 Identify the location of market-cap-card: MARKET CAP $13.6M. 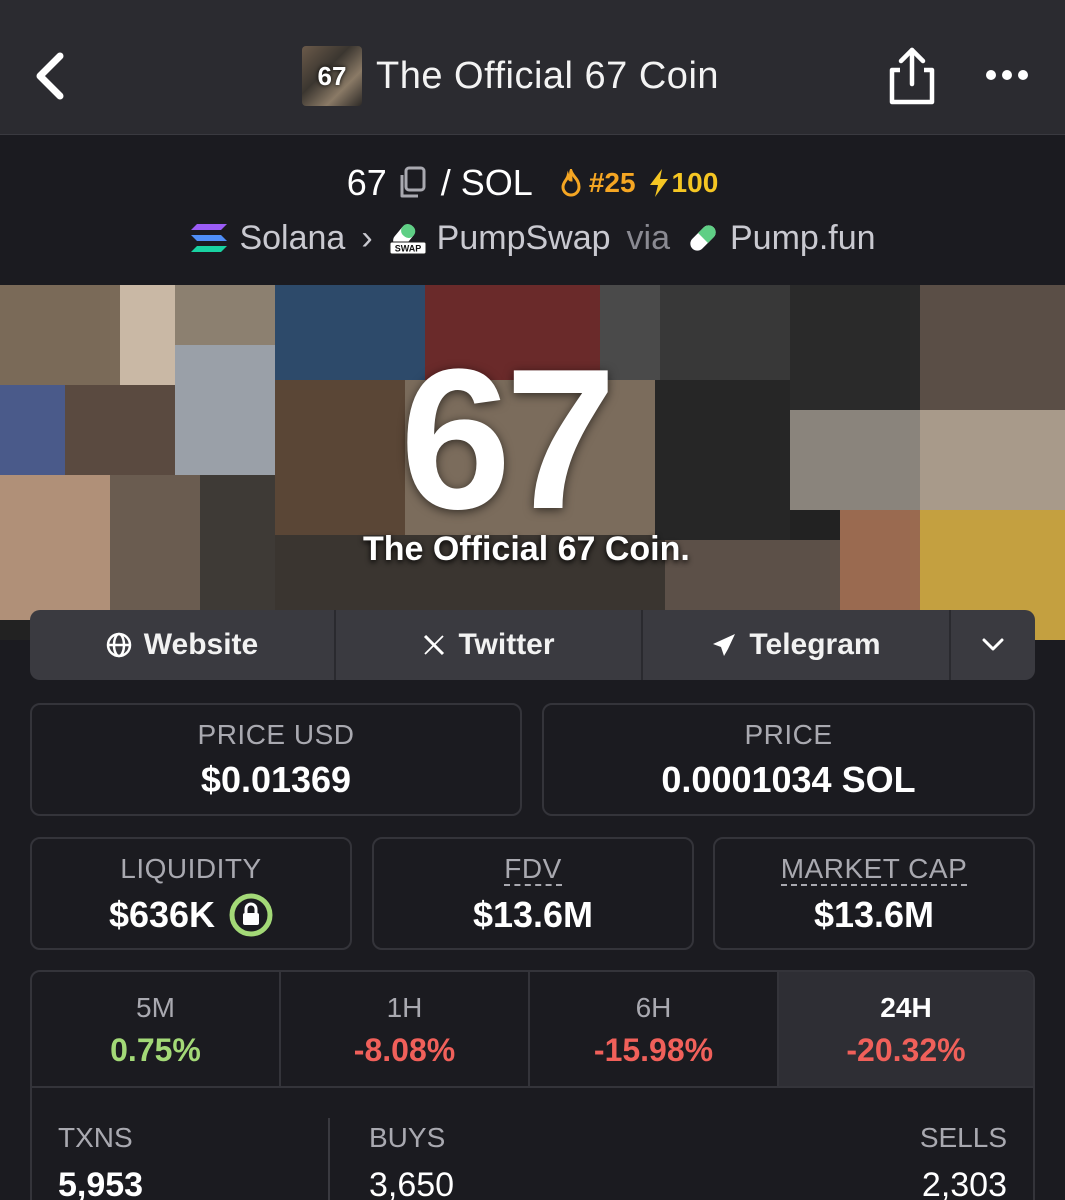
(874, 893).